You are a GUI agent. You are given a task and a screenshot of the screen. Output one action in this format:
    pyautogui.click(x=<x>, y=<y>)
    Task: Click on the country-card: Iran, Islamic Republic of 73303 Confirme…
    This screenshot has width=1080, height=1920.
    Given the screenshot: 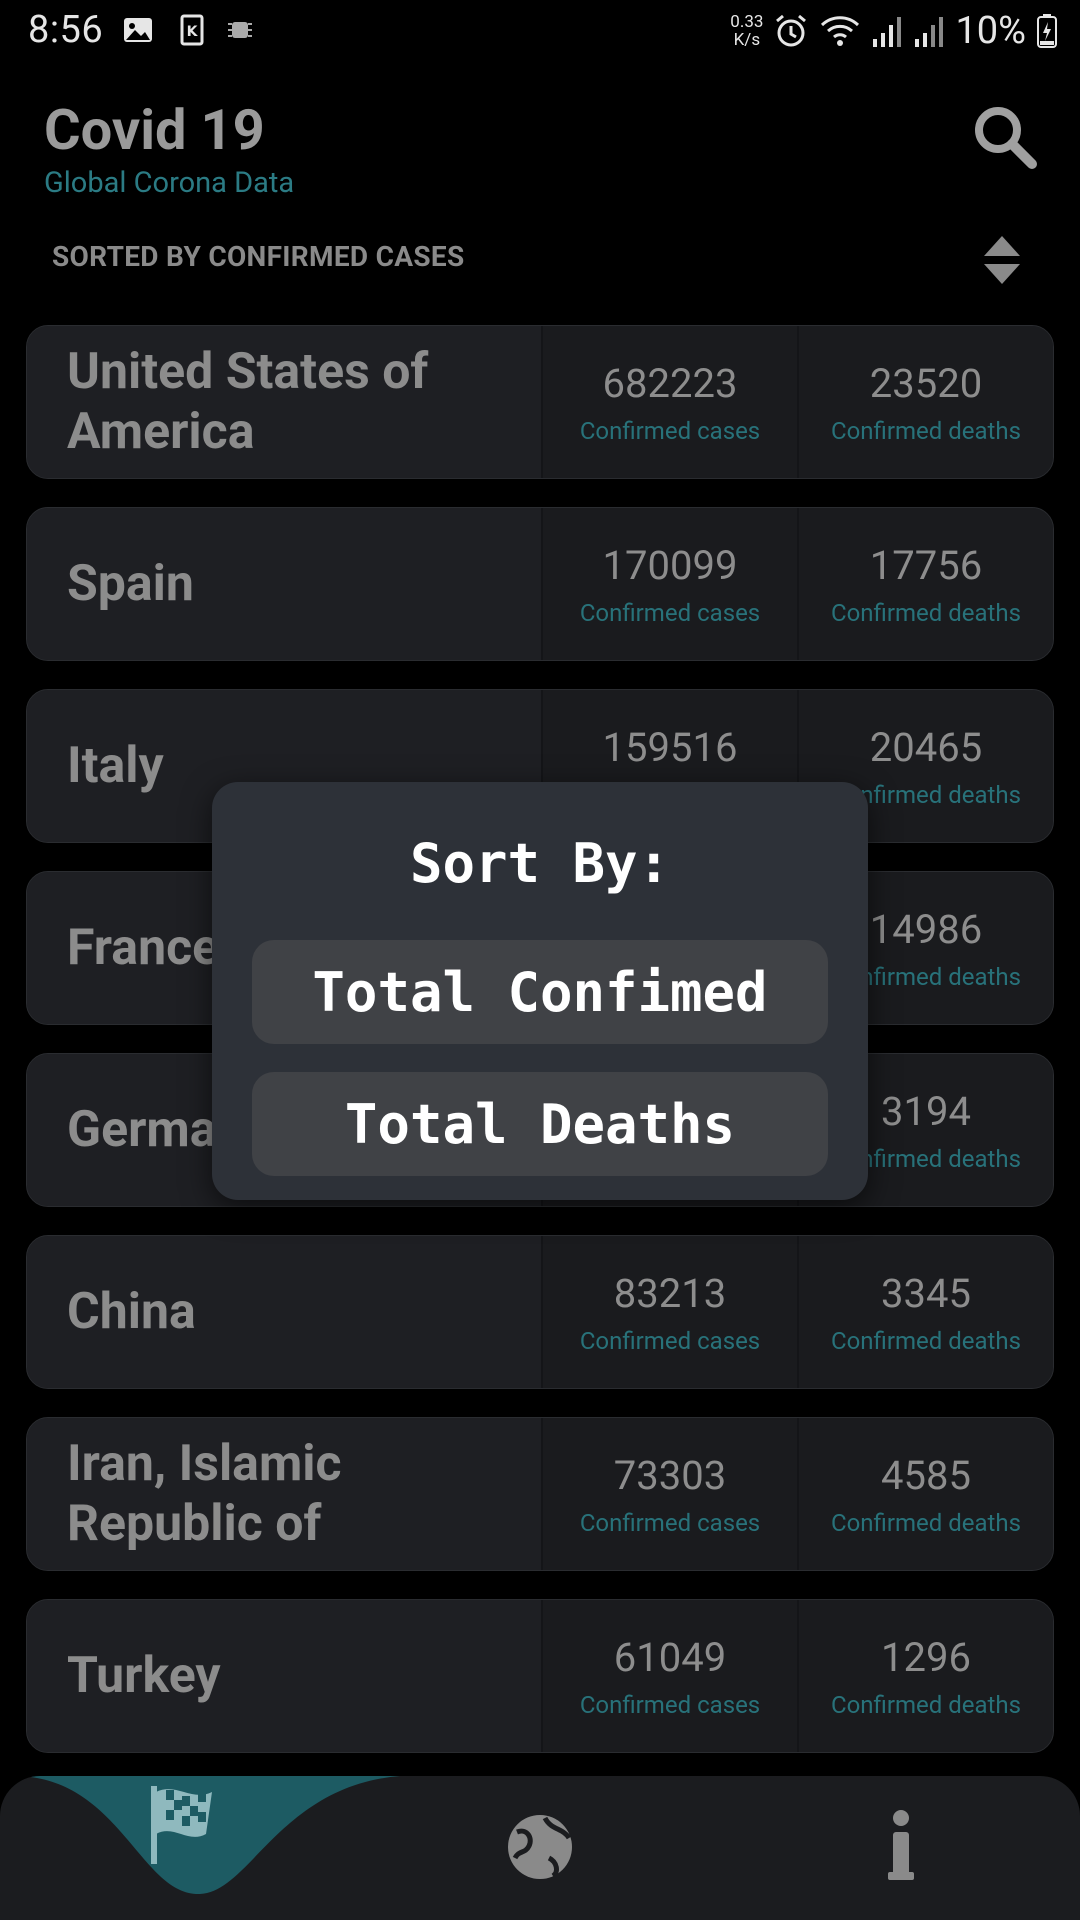 What is the action you would take?
    pyautogui.click(x=540, y=1494)
    